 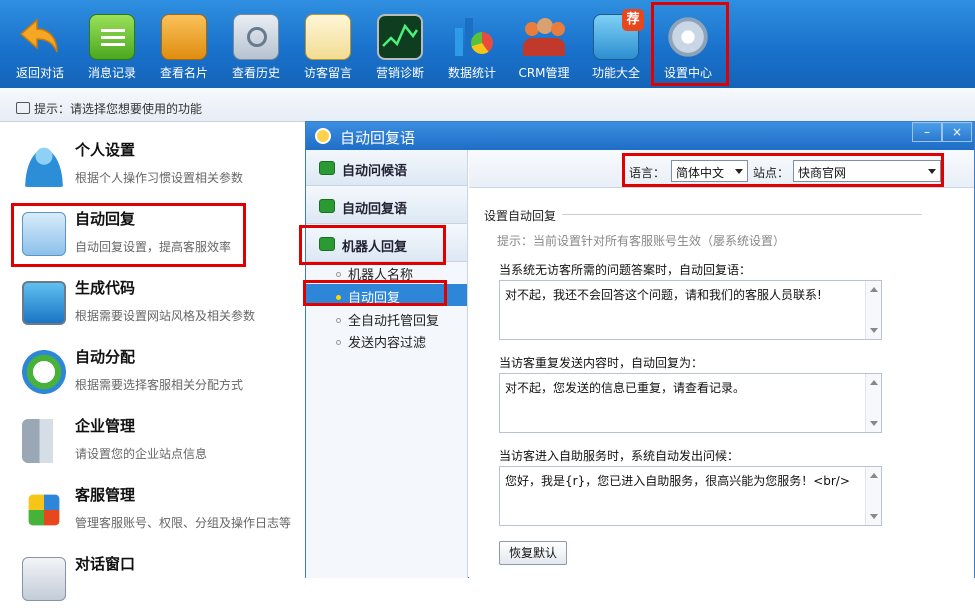 What do you see at coordinates (601, 363) in the screenshot?
I see `label-repeat-content: 当访客重复发送内容时，自动回复为：` at bounding box center [601, 363].